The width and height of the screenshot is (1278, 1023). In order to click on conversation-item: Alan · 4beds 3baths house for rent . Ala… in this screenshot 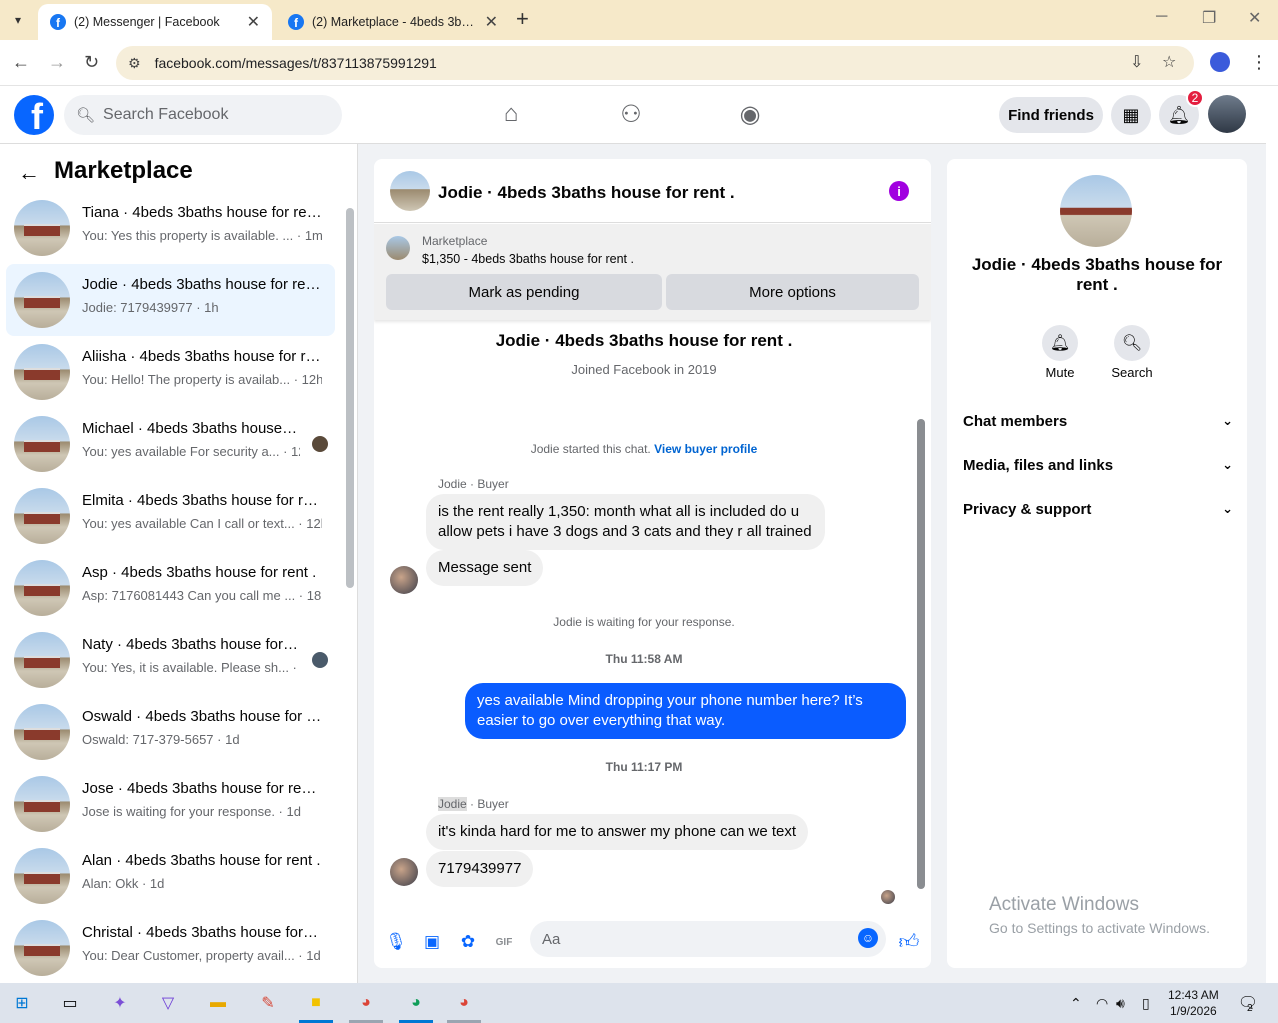, I will do `click(170, 876)`.